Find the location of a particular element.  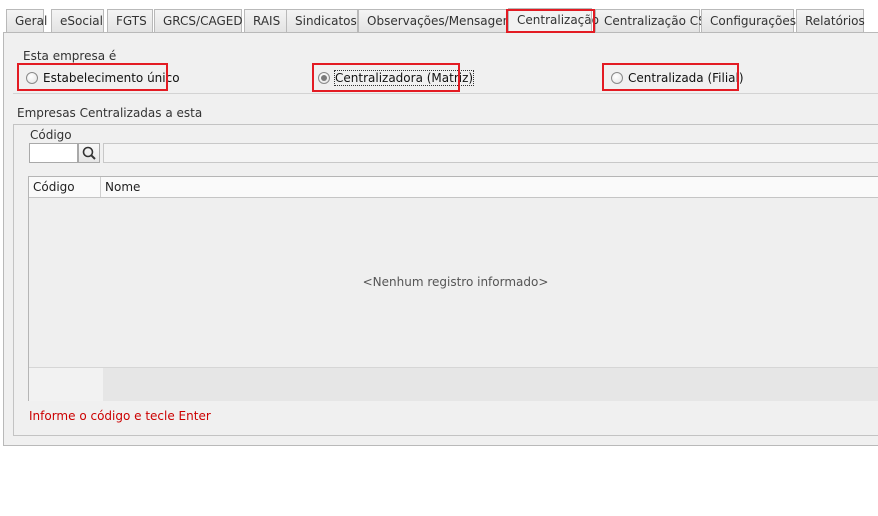

empresa-tipo-label: Esta empresa é is located at coordinates (70, 56).